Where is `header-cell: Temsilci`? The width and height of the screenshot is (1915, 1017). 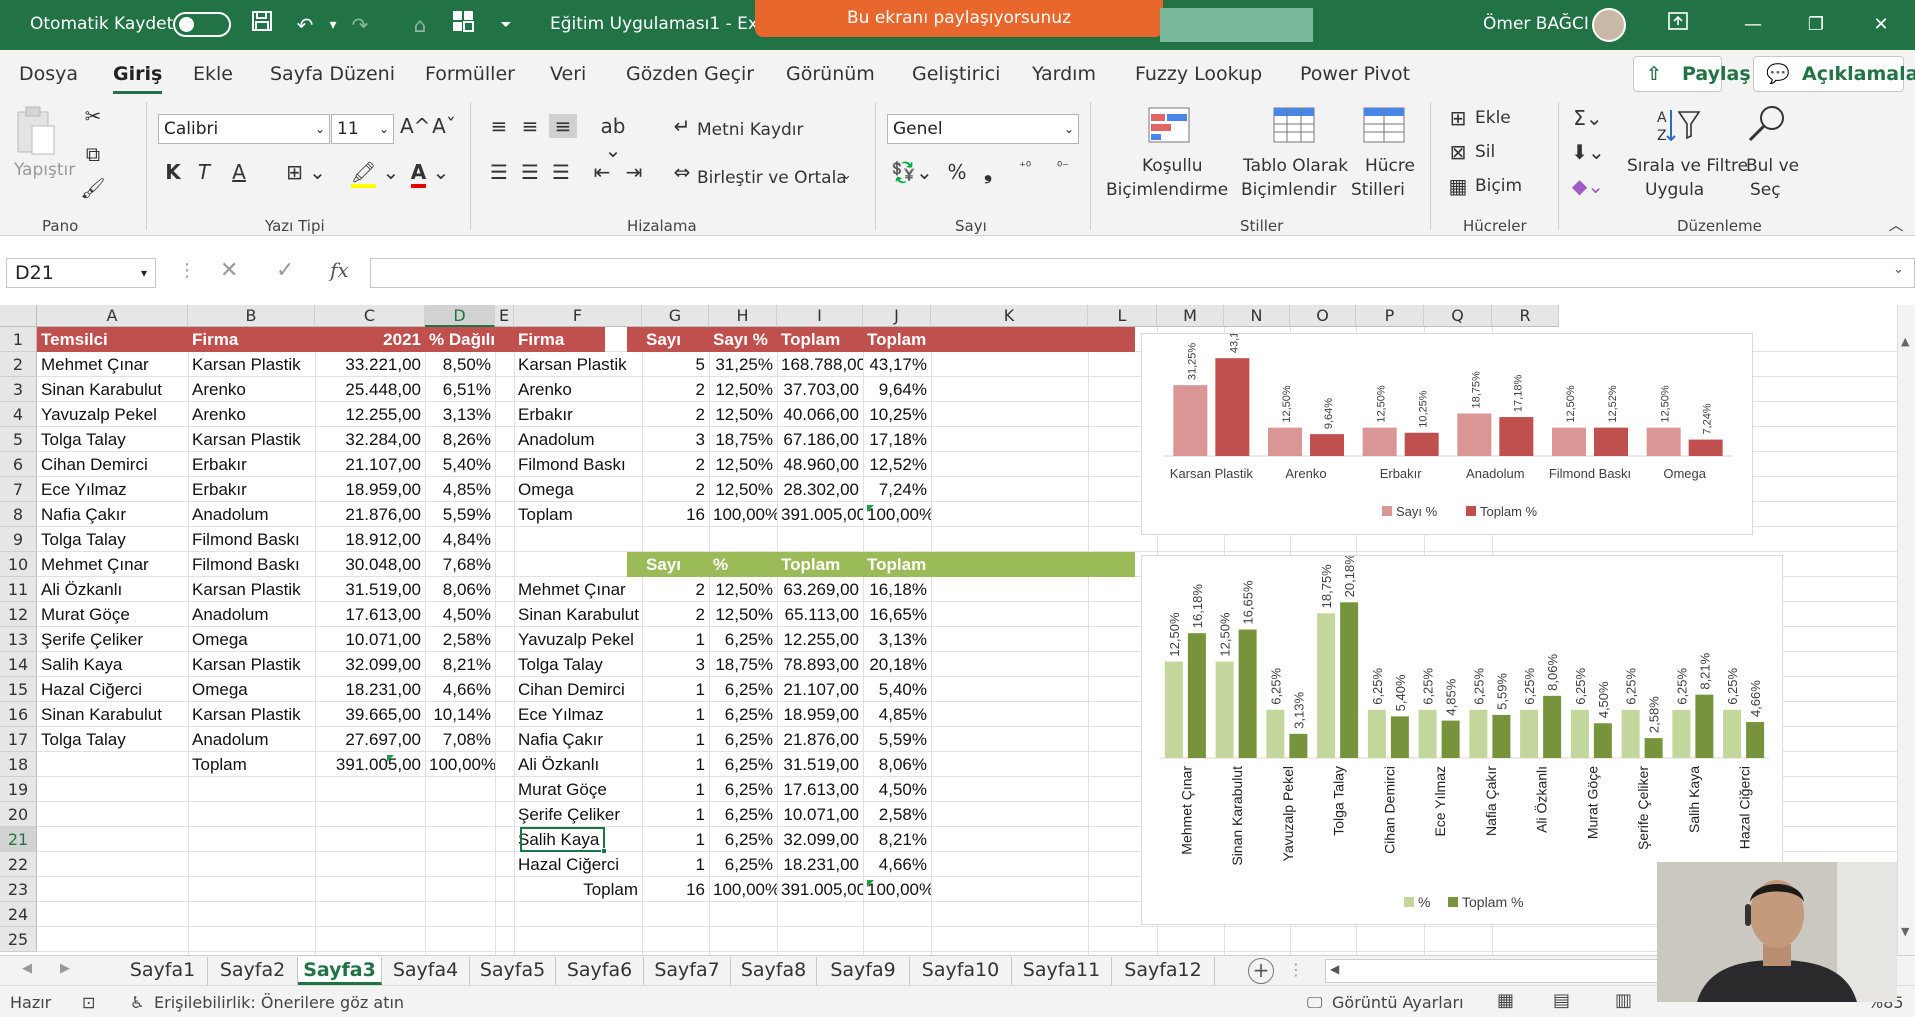
header-cell: Temsilci is located at coordinates (112, 339).